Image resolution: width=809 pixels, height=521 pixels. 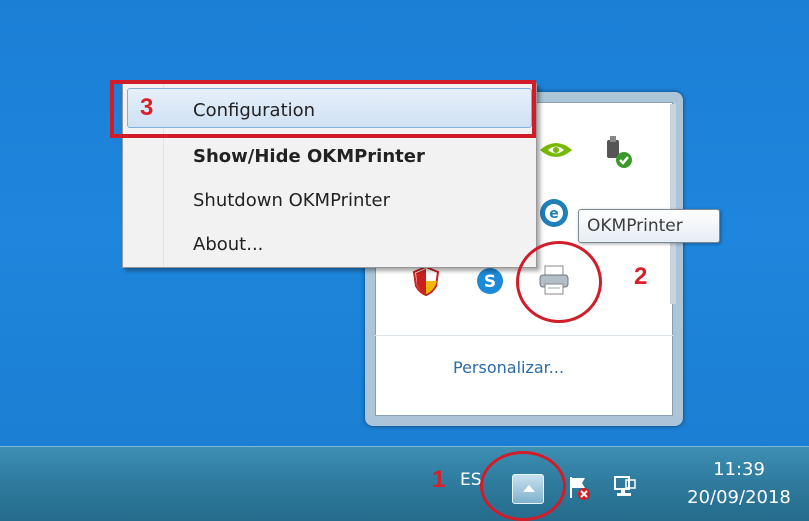 I want to click on usb-safe-remove-icon, so click(x=617, y=153).